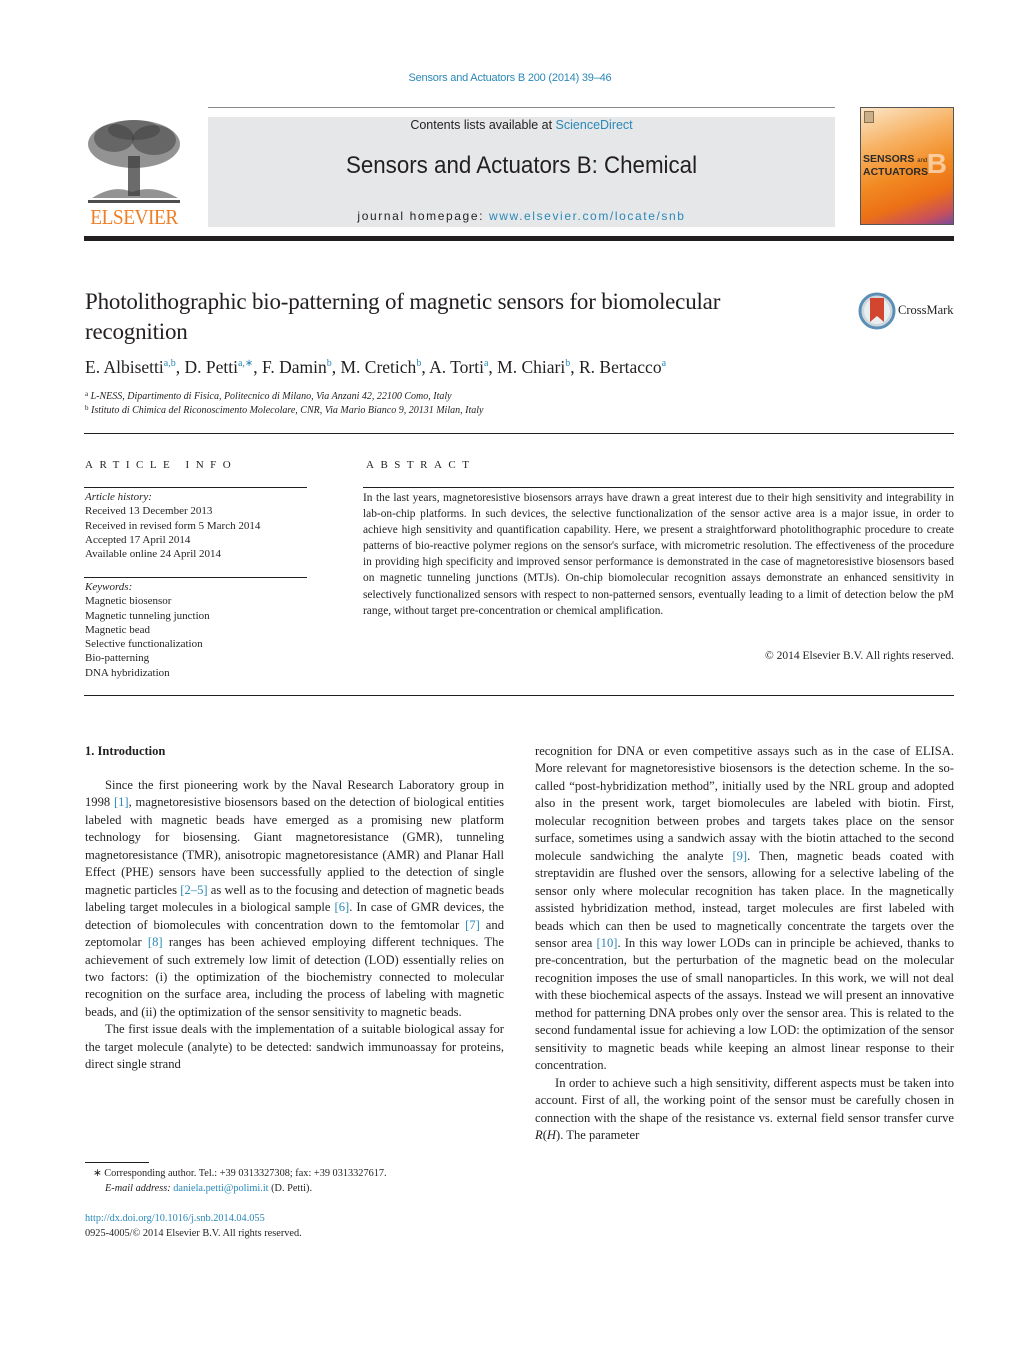 This screenshot has width=1020, height=1351. Describe the element at coordinates (895, 172) in the screenshot. I see `cover-title-line2: ACTUATORS` at that location.